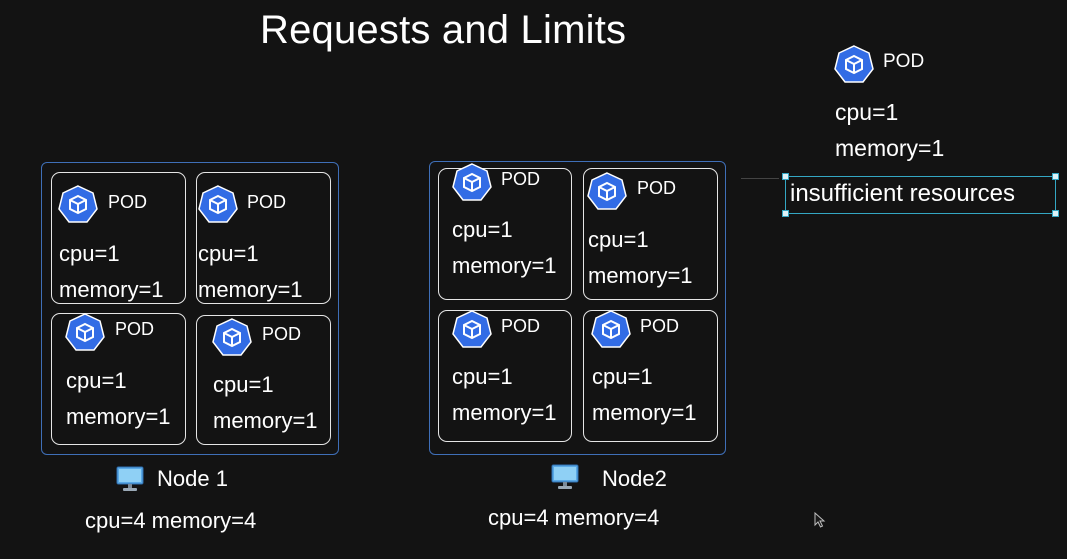 The image size is (1067, 559). Describe the element at coordinates (902, 193) in the screenshot. I see `insufficient-resources-text: insufficient resources` at that location.